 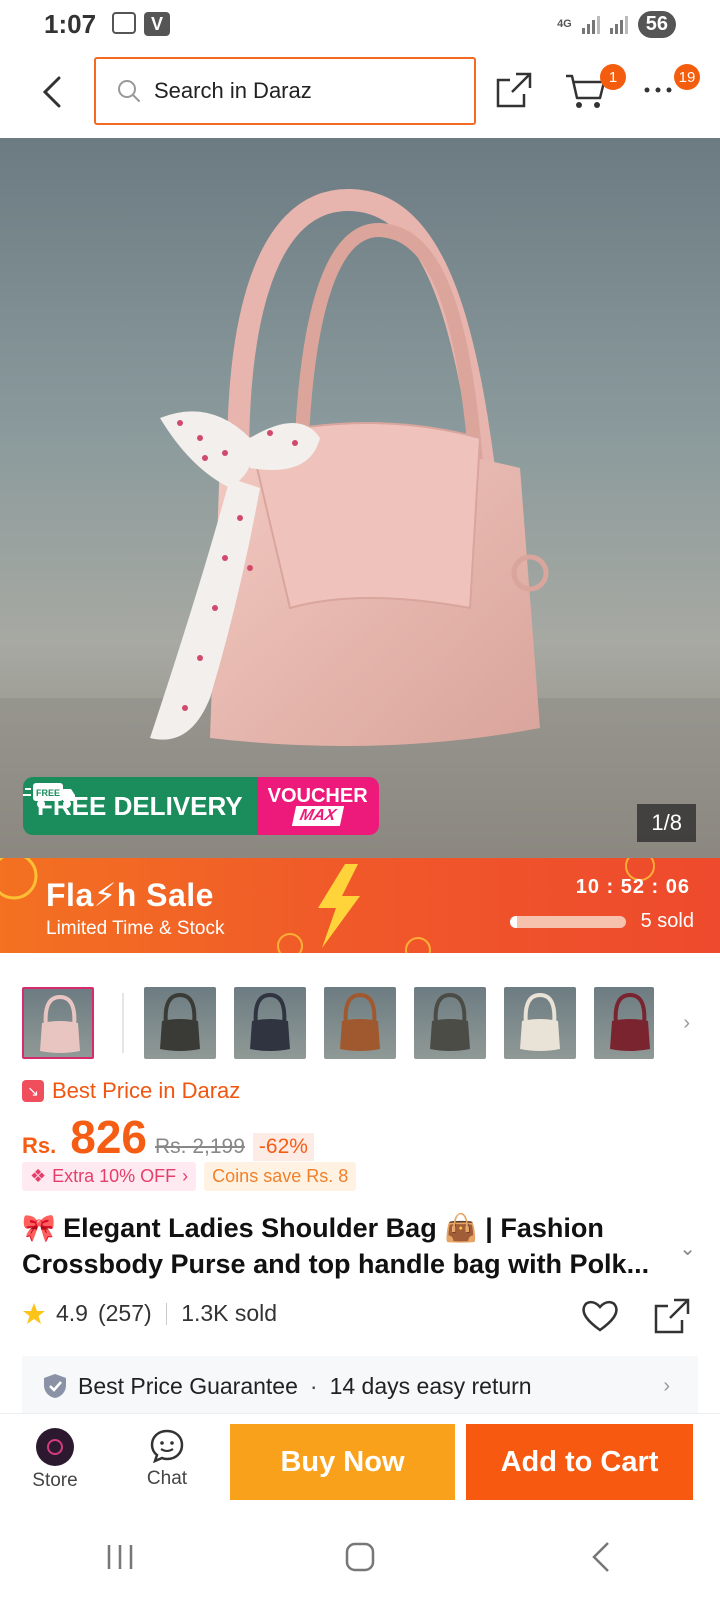 I want to click on price-discount: -62%, so click(x=283, y=1147).